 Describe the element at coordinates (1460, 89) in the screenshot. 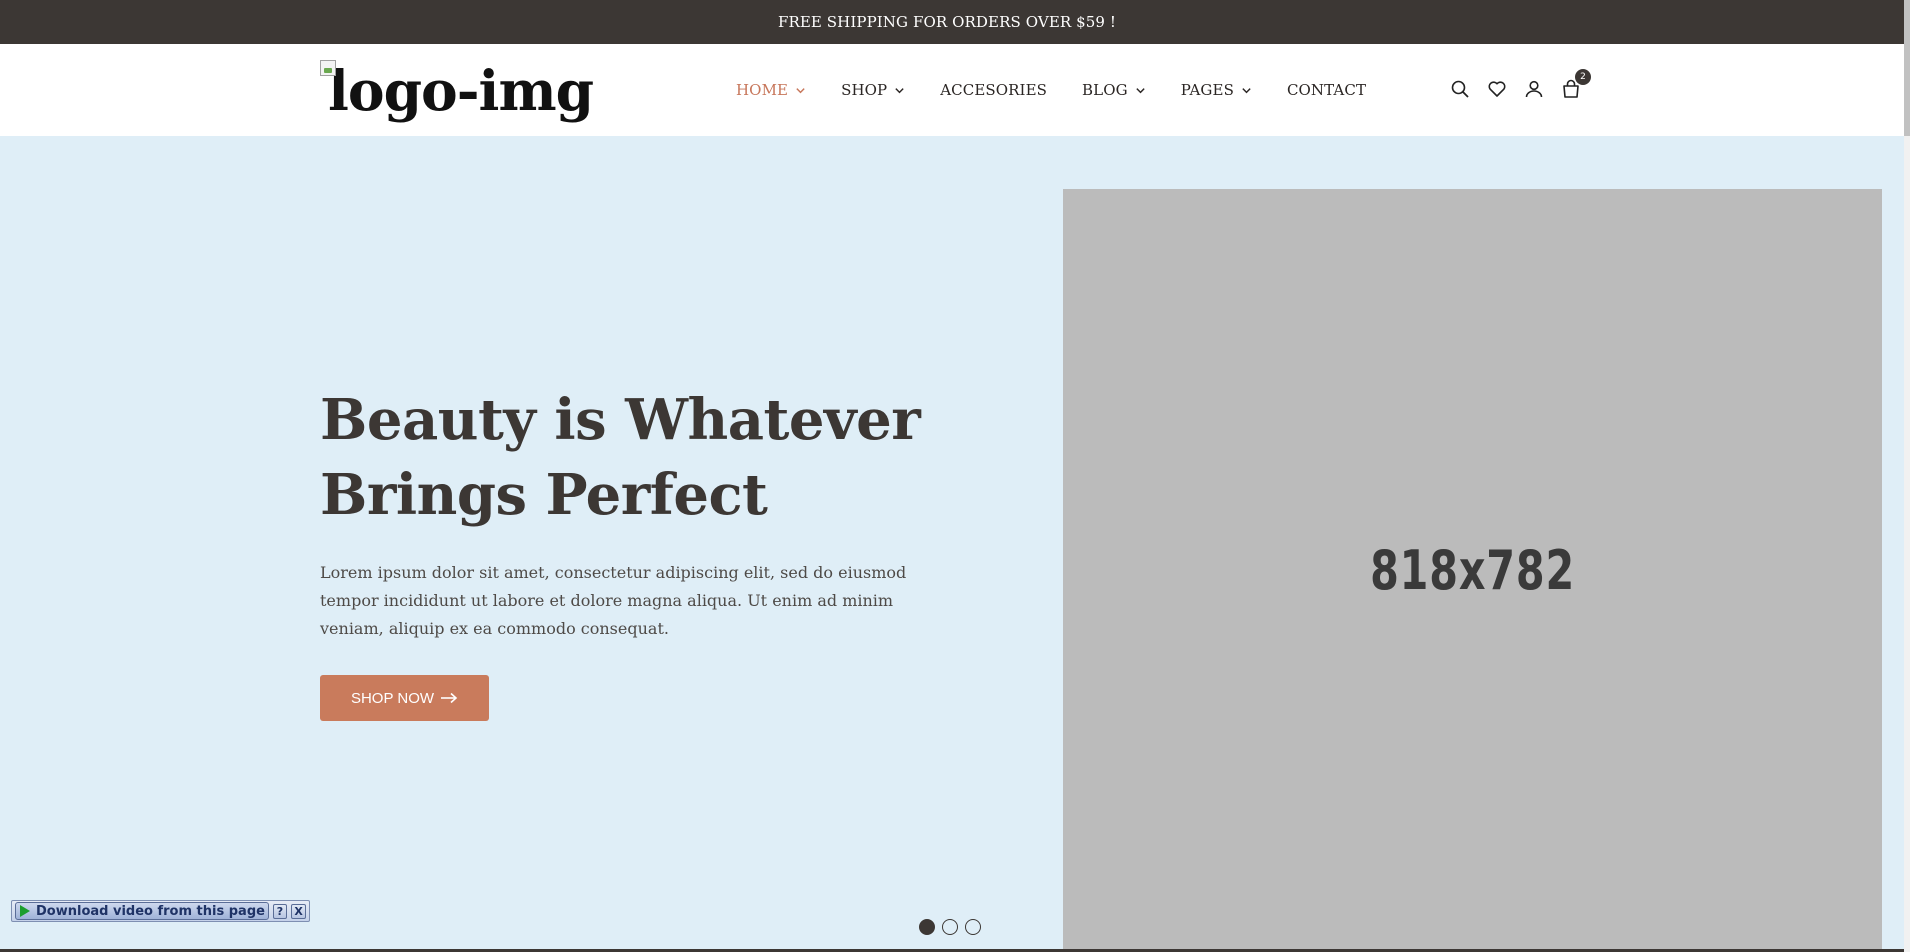

I see `search-icon` at that location.